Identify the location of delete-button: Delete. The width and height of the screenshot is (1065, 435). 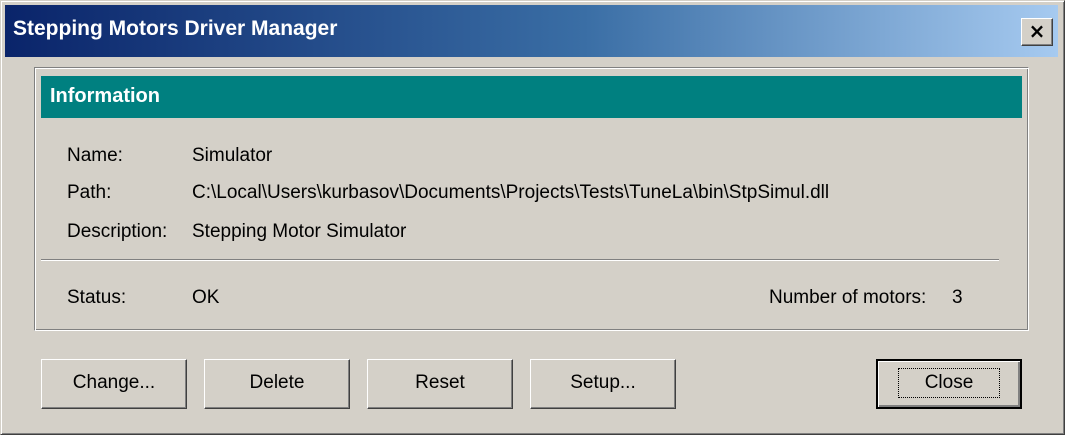
(277, 384).